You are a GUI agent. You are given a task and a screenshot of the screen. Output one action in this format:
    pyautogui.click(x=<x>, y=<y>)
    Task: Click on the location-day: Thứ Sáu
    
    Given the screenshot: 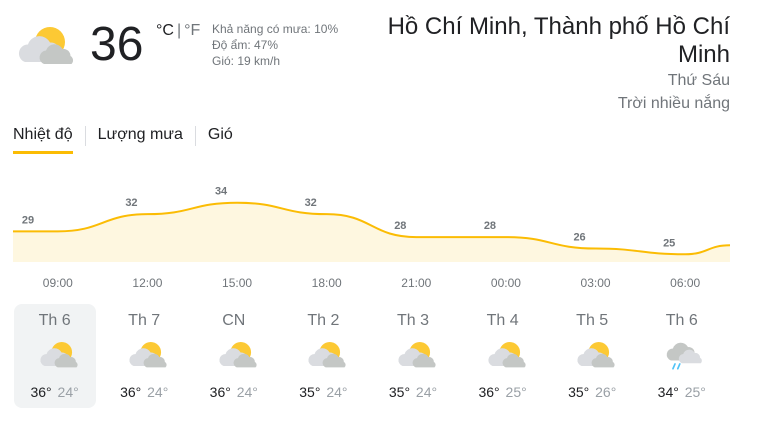 What is the action you would take?
    pyautogui.click(x=698, y=80)
    